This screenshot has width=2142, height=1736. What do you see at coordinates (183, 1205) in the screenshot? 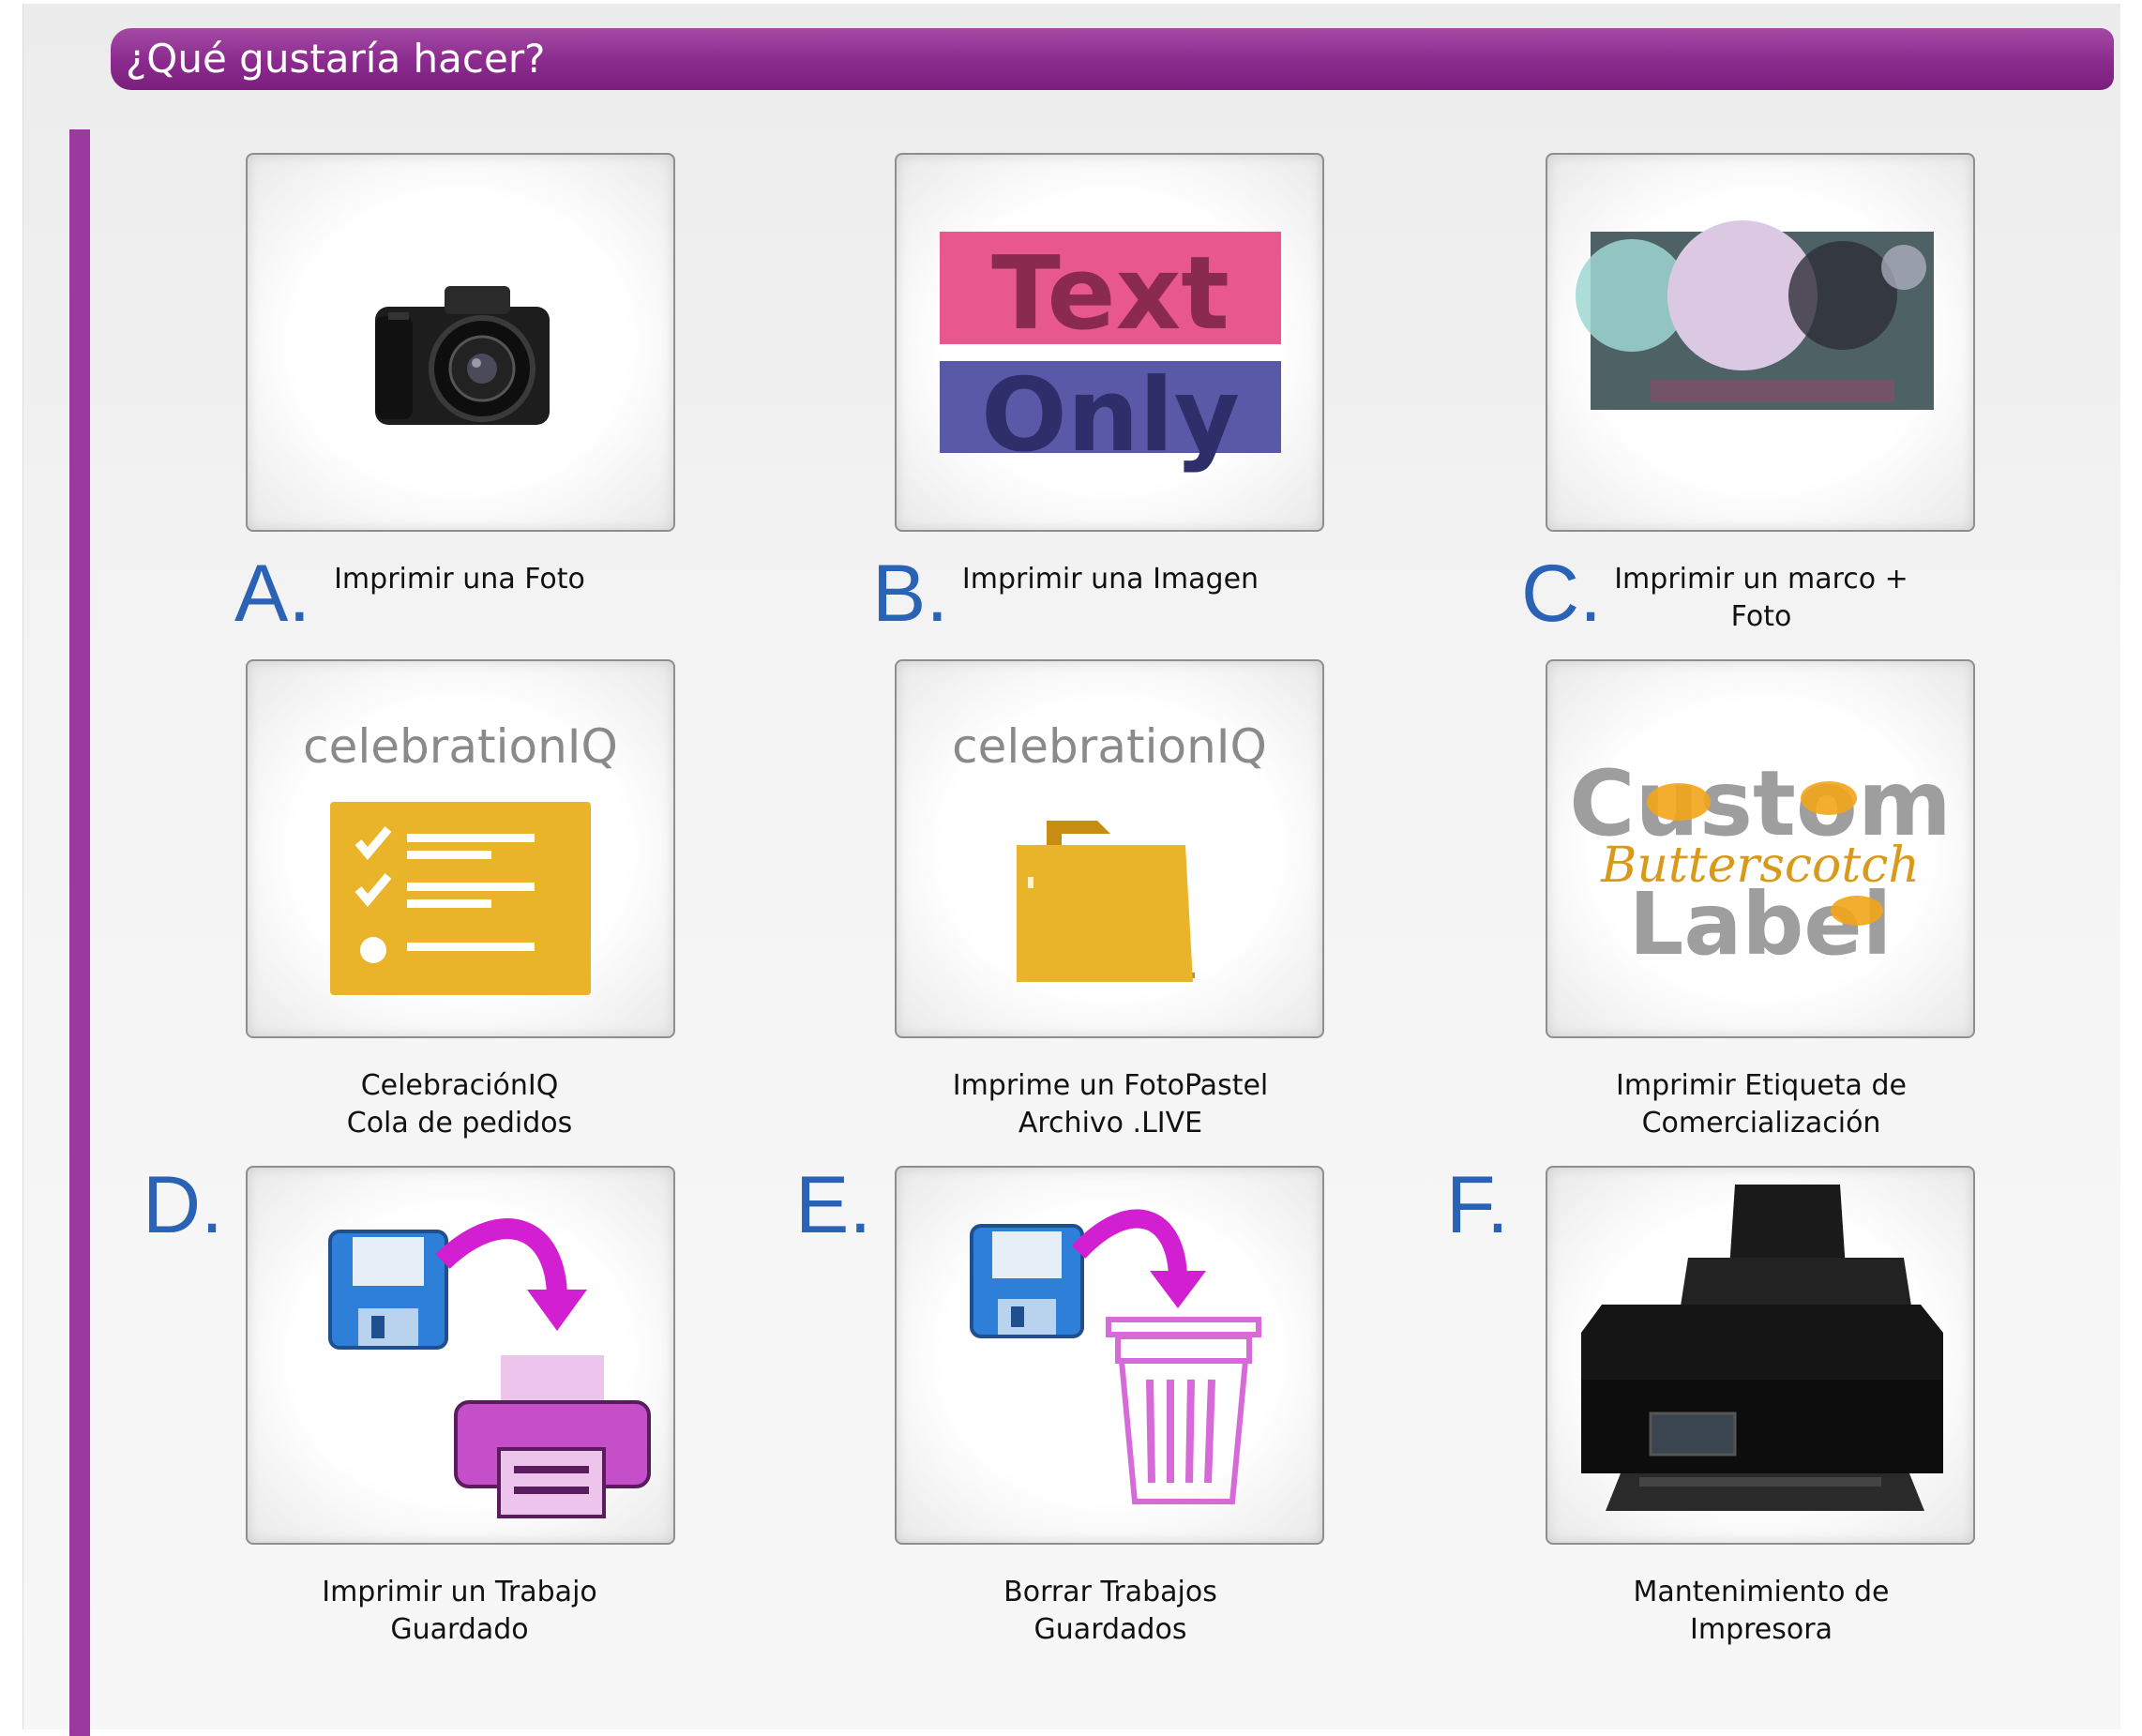
I see `letter-d: D.` at bounding box center [183, 1205].